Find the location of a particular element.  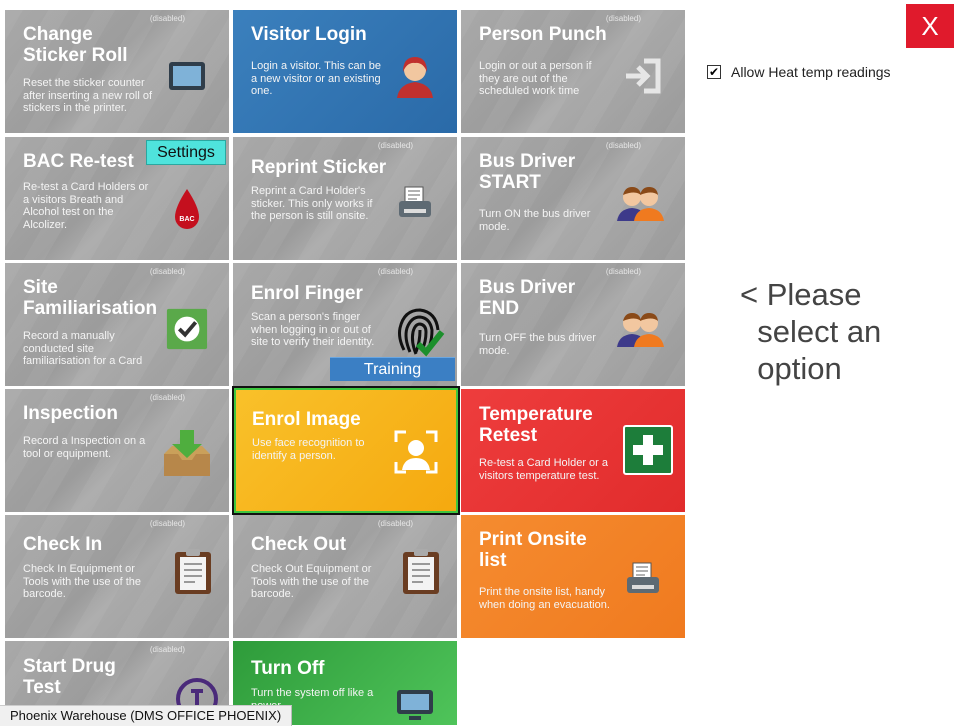

training-button: Training is located at coordinates (392, 369).